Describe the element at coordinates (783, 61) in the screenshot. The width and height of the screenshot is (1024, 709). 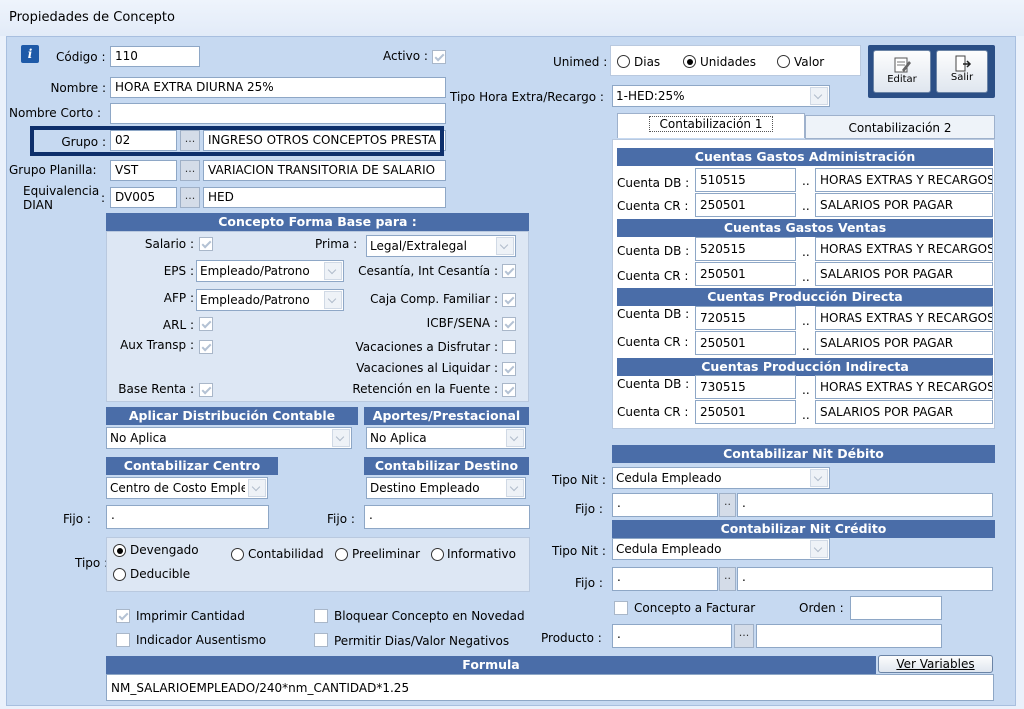
I see `valor-radio` at that location.